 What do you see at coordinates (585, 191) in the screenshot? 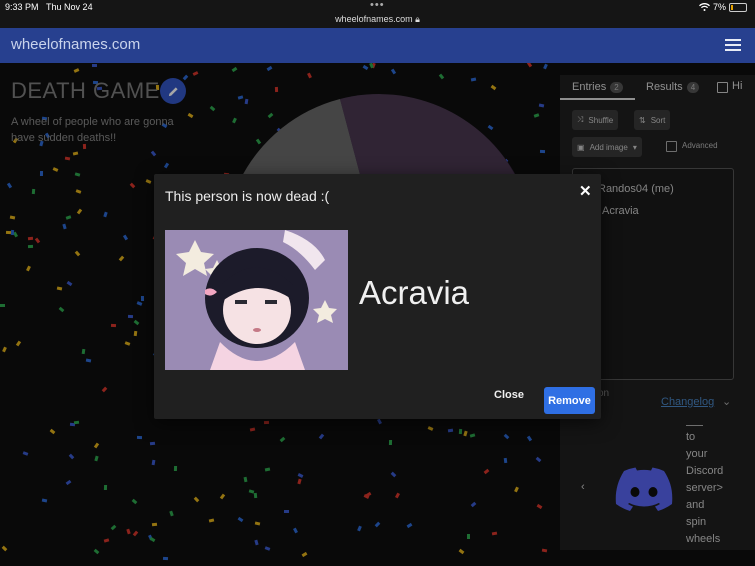
I see `close-icon: ✕` at bounding box center [585, 191].